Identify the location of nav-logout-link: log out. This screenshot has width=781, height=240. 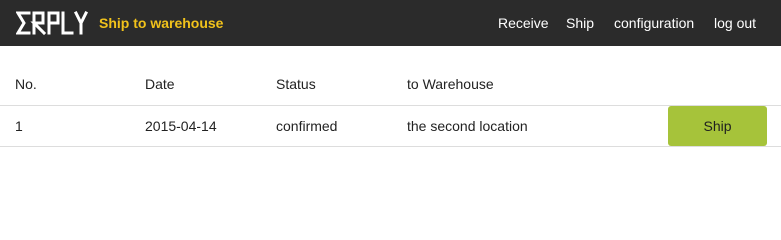
(735, 23).